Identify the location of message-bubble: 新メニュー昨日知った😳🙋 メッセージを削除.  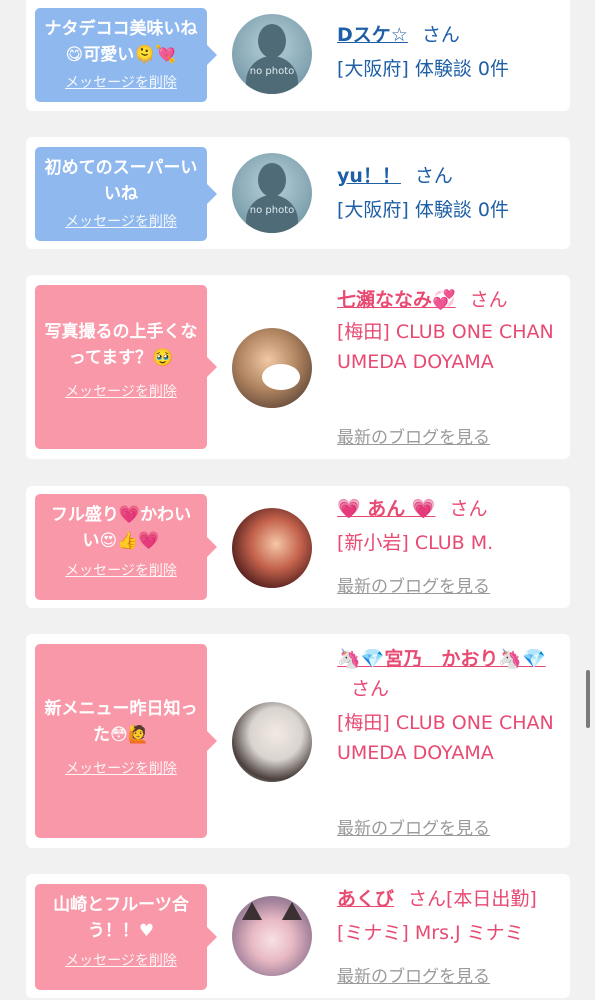
(126, 741).